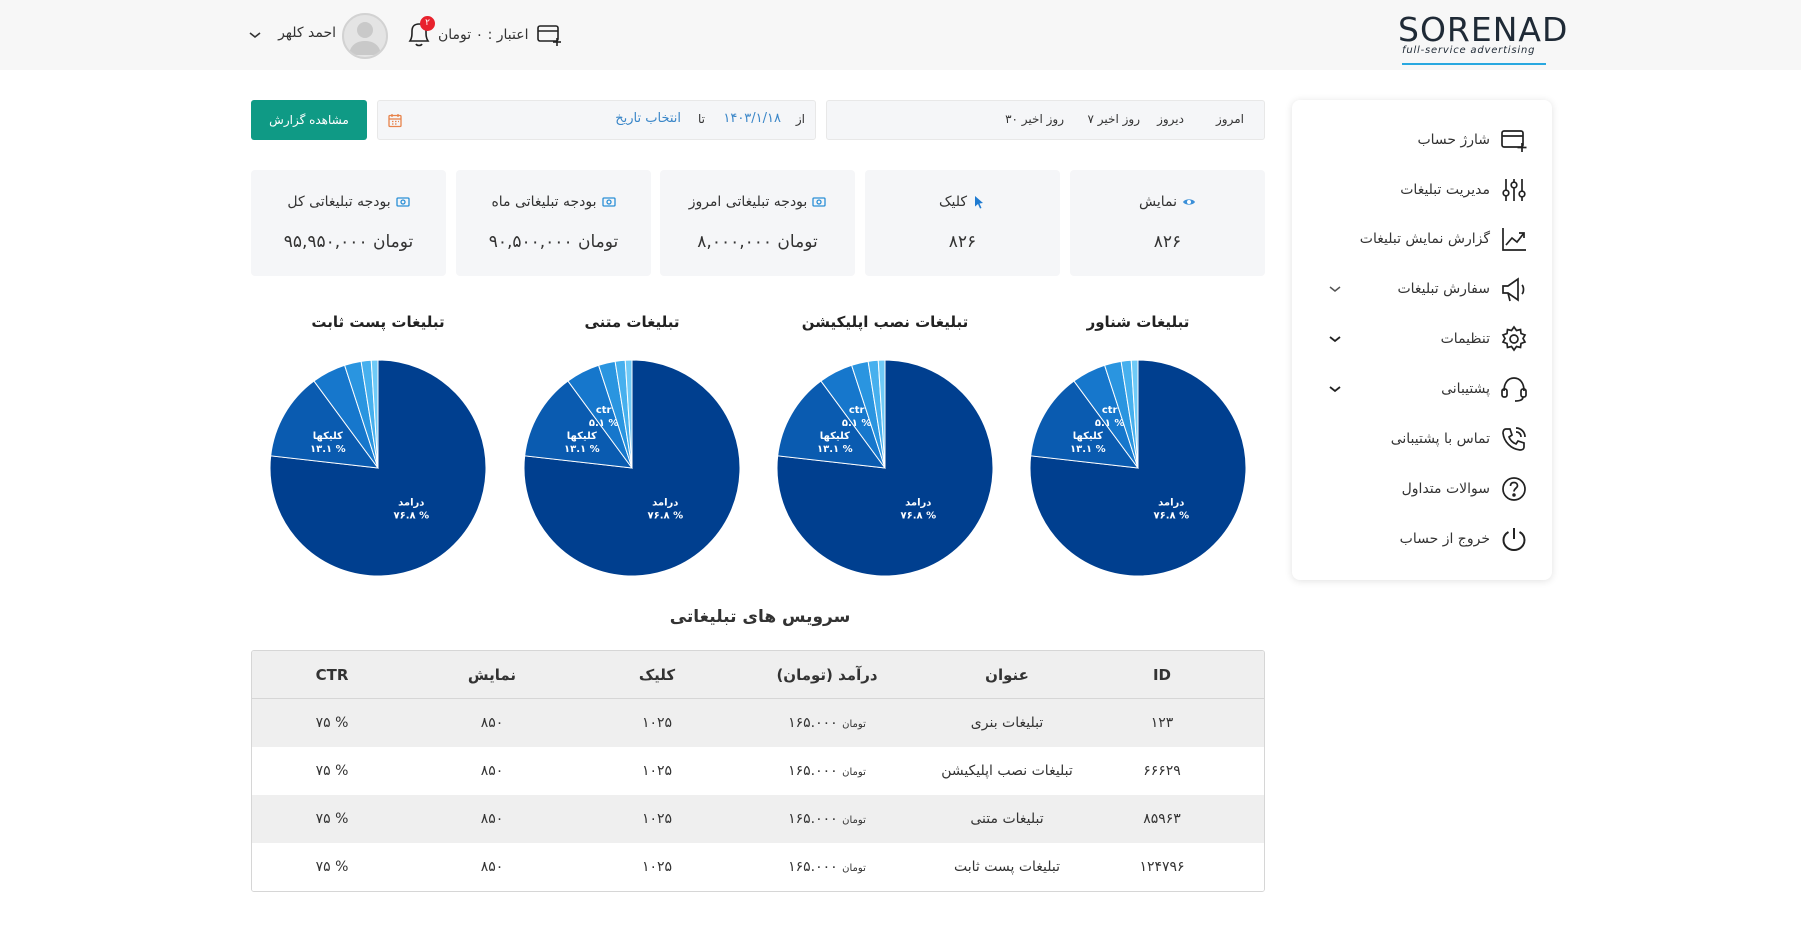  I want to click on column-header: درآمد (تومان), so click(827, 675).